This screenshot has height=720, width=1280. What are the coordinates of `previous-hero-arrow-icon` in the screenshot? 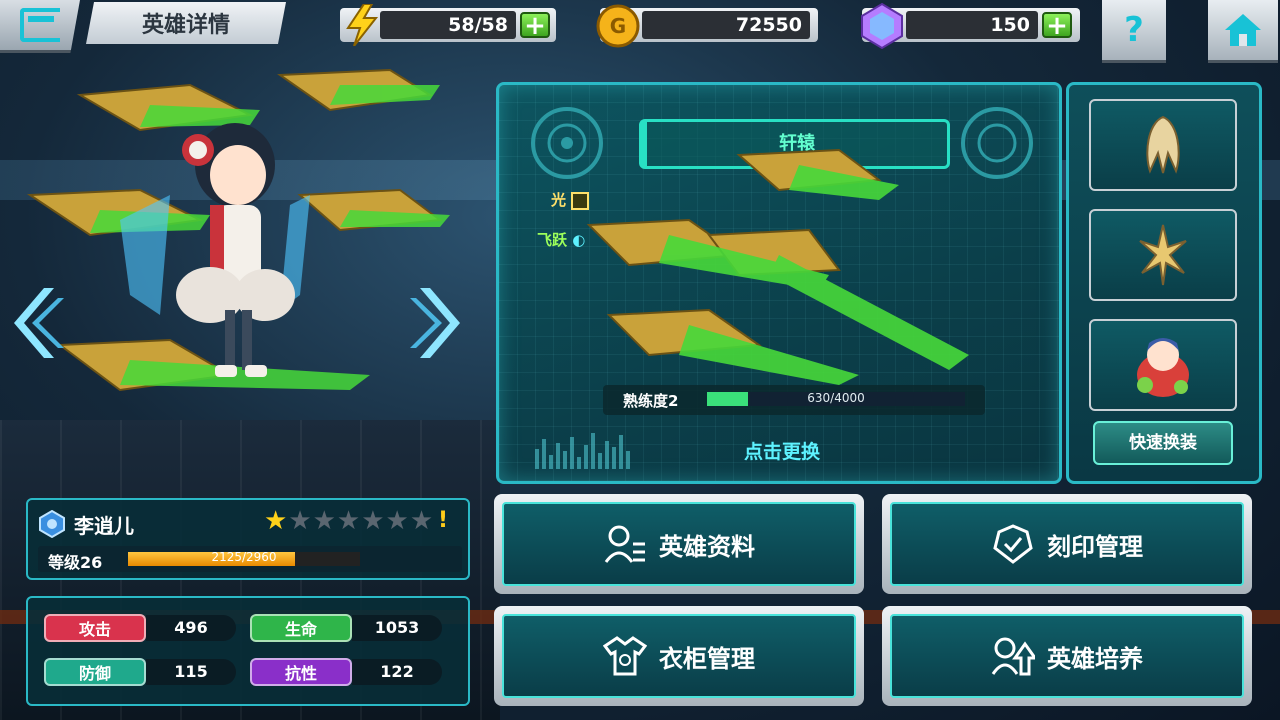 It's located at (39, 323).